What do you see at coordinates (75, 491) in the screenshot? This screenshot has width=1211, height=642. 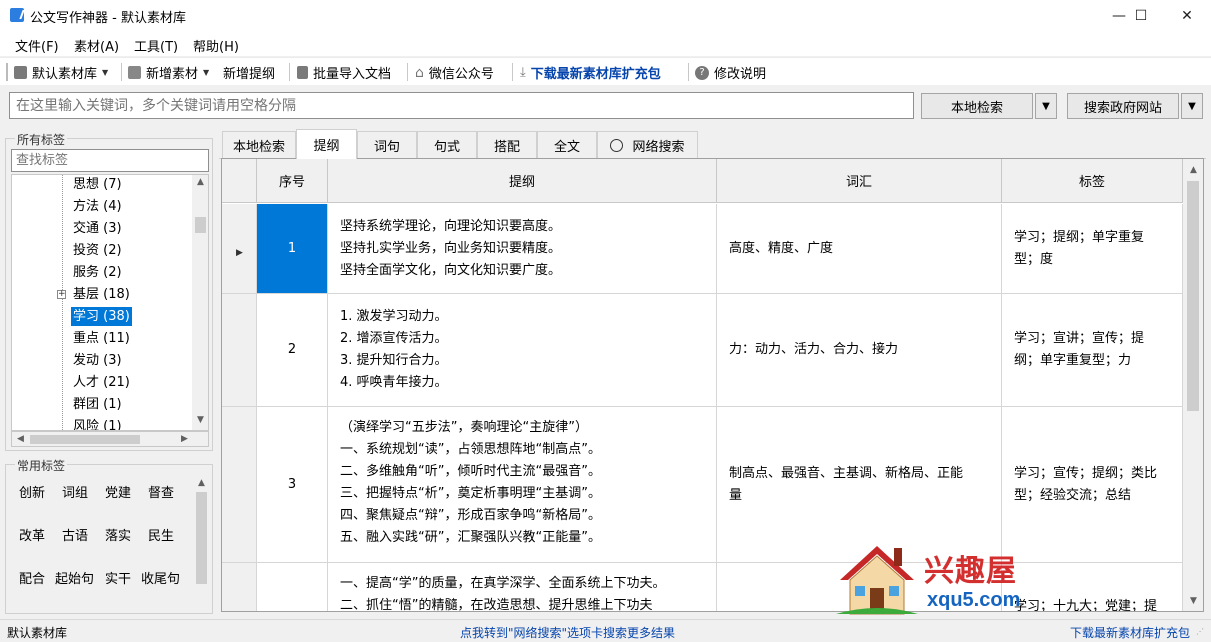 I see `common-tag: 词组` at bounding box center [75, 491].